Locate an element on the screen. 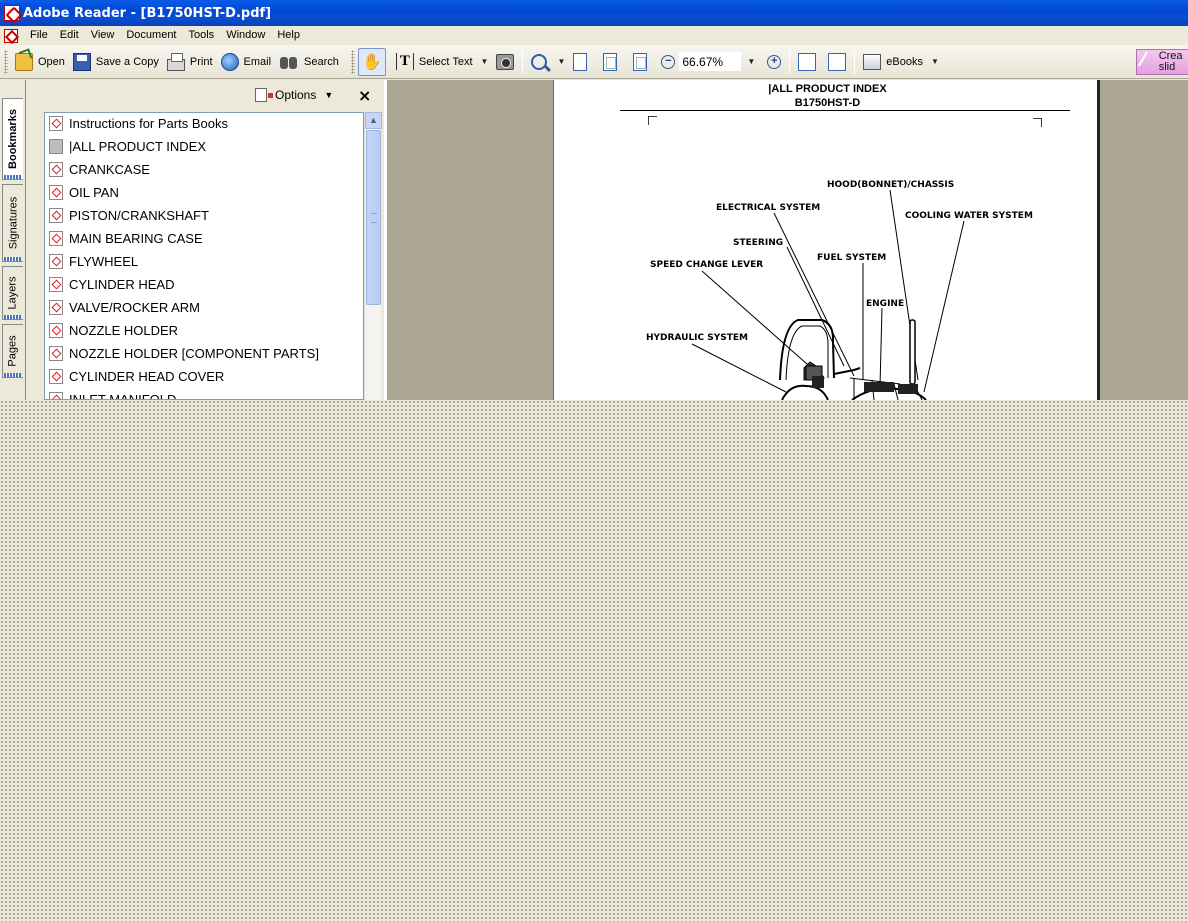 The height and width of the screenshot is (922, 1188). bookmark-label: OIL PAN is located at coordinates (94, 192).